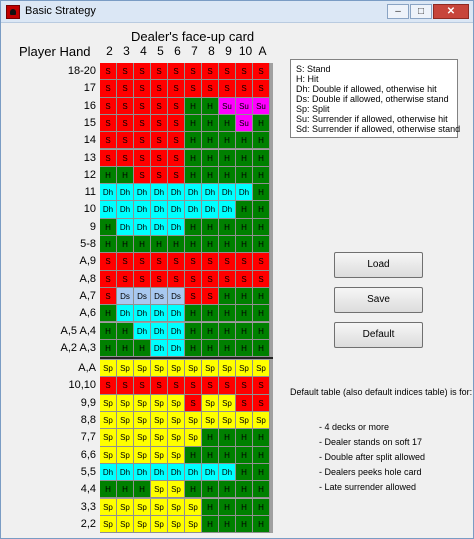 This screenshot has height=539, width=474. Describe the element at coordinates (176, 296) in the screenshot. I see `strategy-cell: Ds` at that location.